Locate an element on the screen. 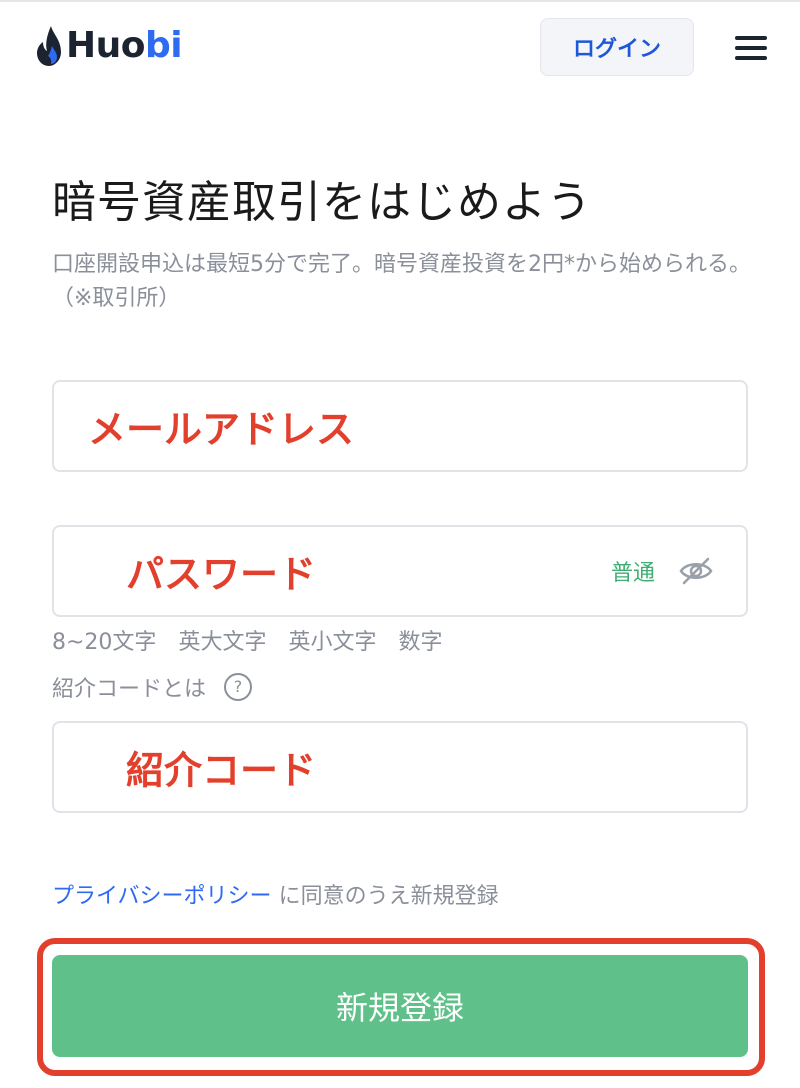  password-field-label: パスワード is located at coordinates (221, 574).